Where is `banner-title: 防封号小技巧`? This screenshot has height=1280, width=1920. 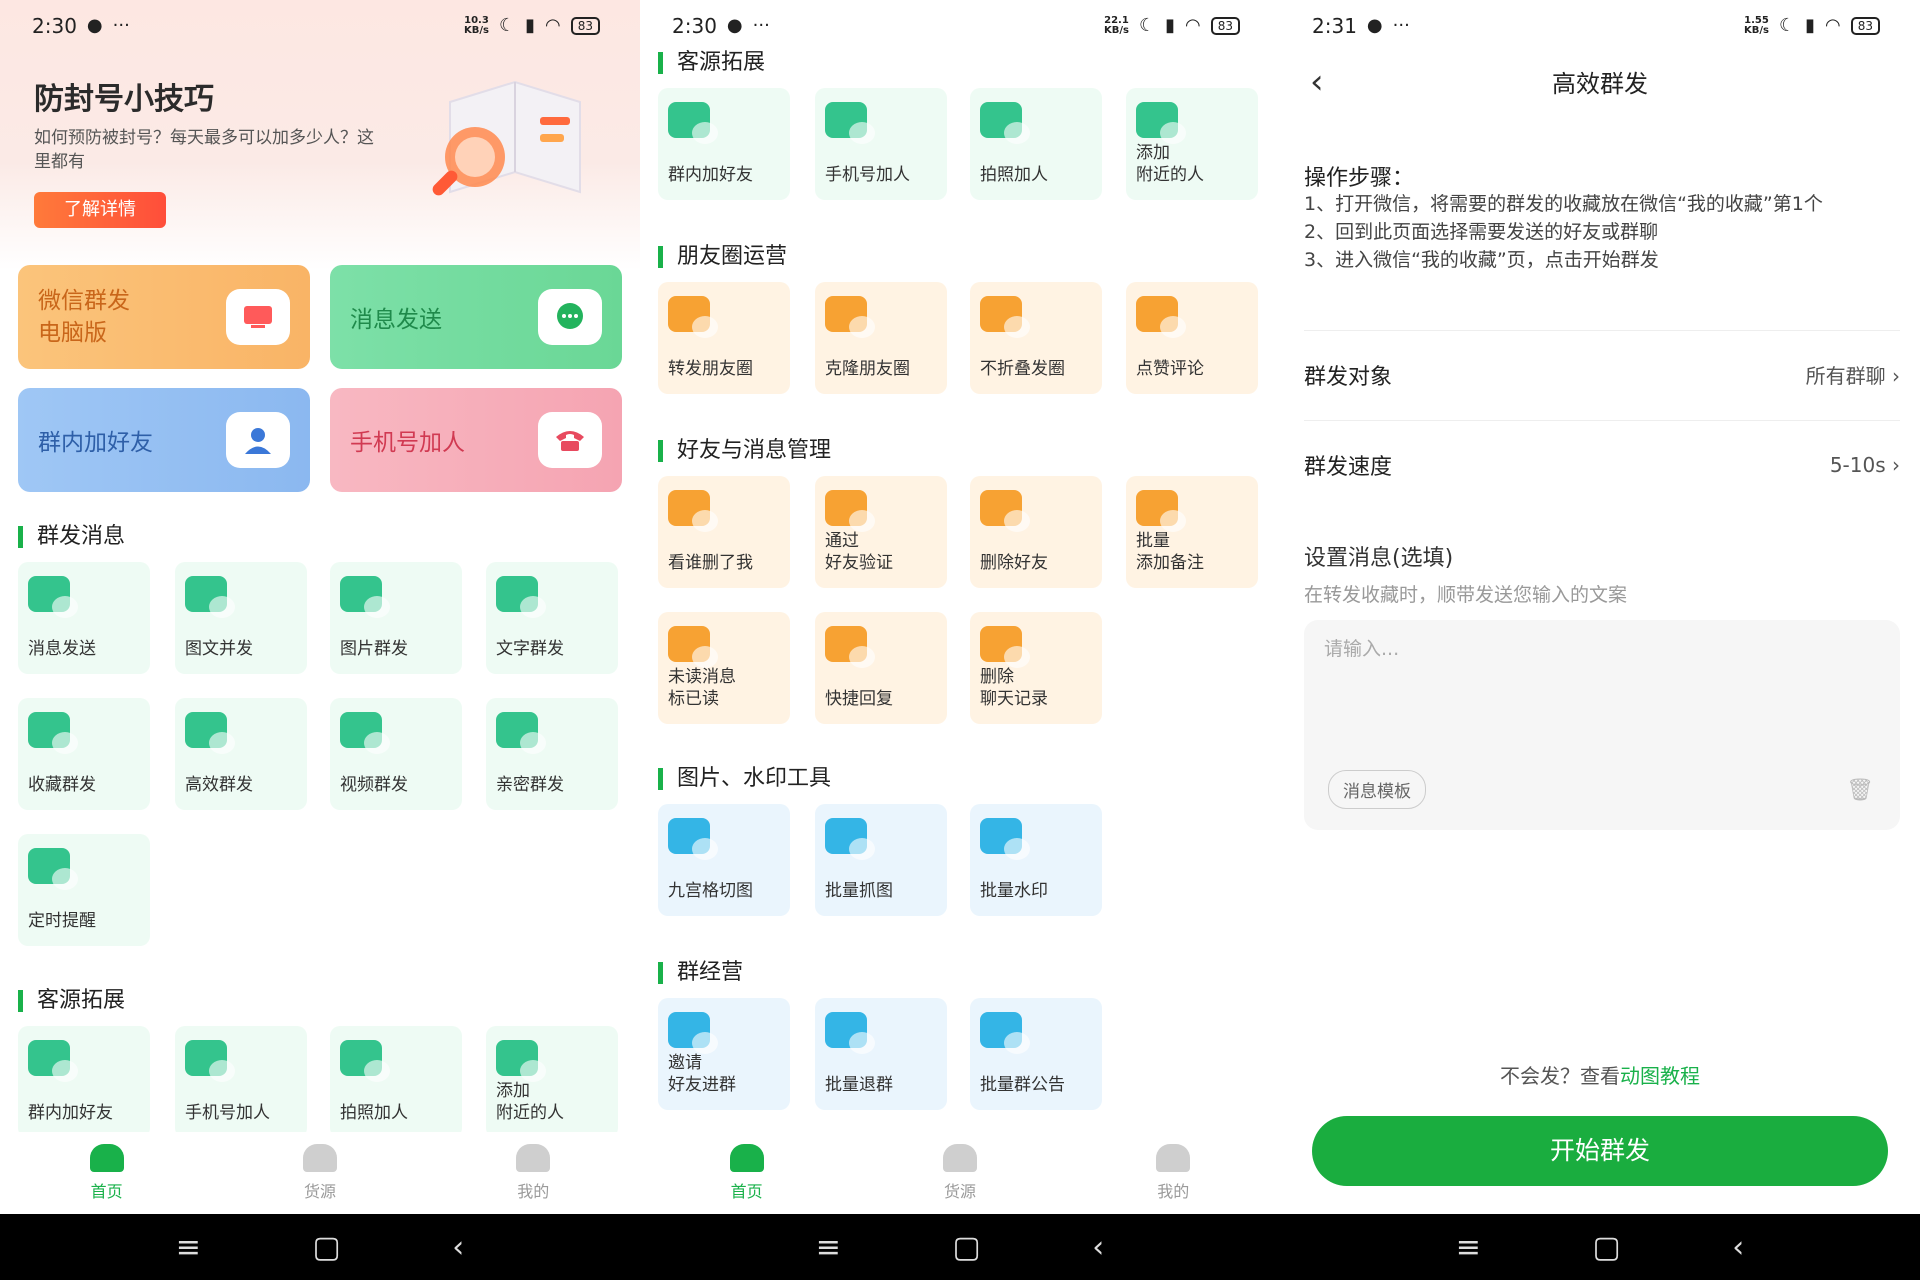 banner-title: 防封号小技巧 is located at coordinates (124, 99).